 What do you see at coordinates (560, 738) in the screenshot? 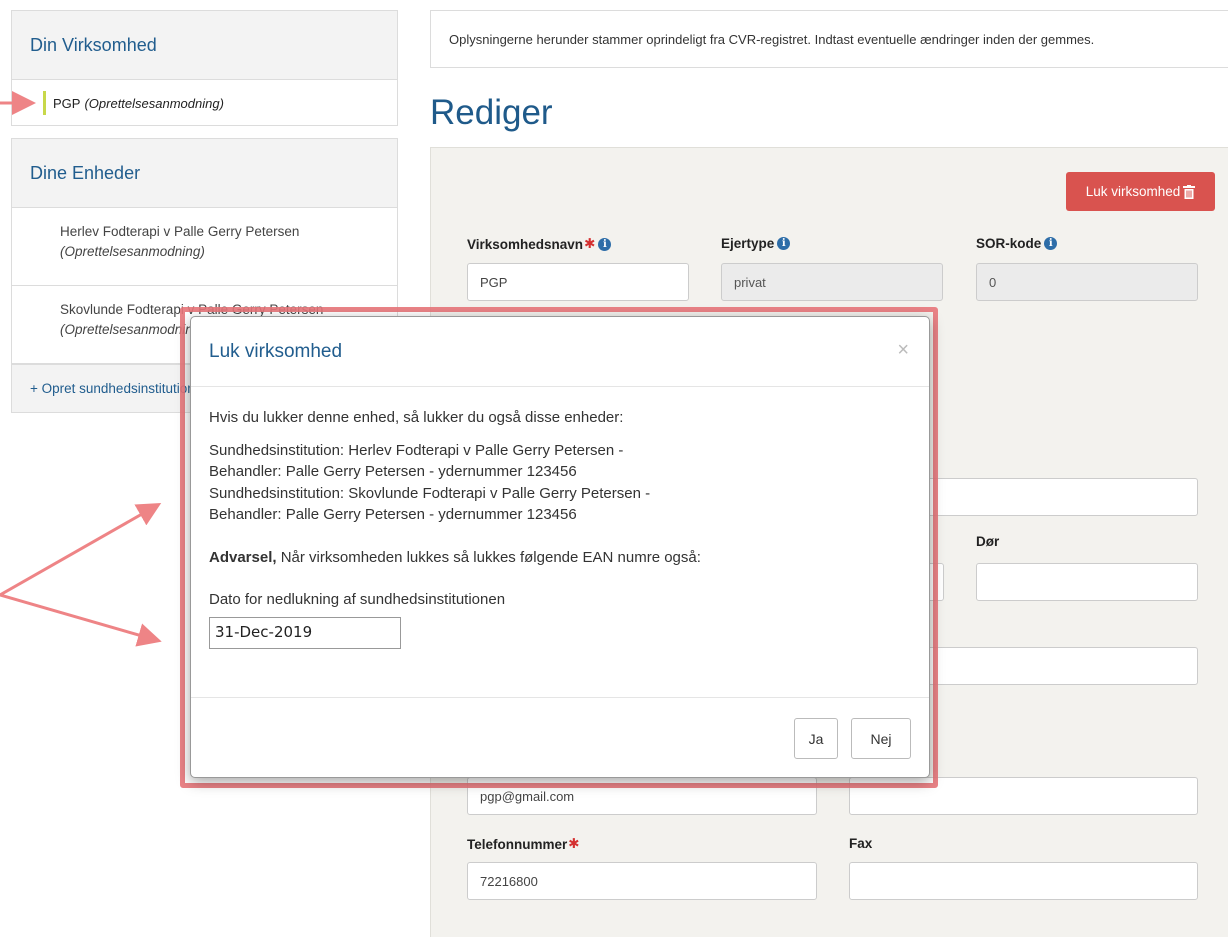
I see `modal-footer: Ja Nej` at bounding box center [560, 738].